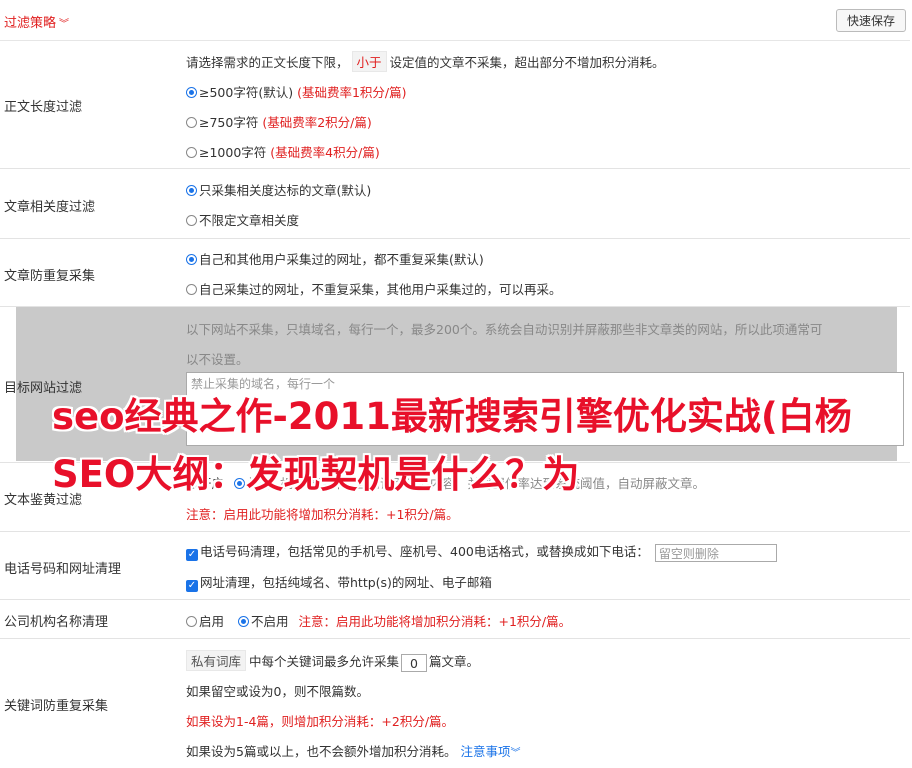 The width and height of the screenshot is (912, 768). I want to click on url-clean-desc: 网址清理，包括纯域名、带http(s)的网址、电子邮箱, so click(346, 582).